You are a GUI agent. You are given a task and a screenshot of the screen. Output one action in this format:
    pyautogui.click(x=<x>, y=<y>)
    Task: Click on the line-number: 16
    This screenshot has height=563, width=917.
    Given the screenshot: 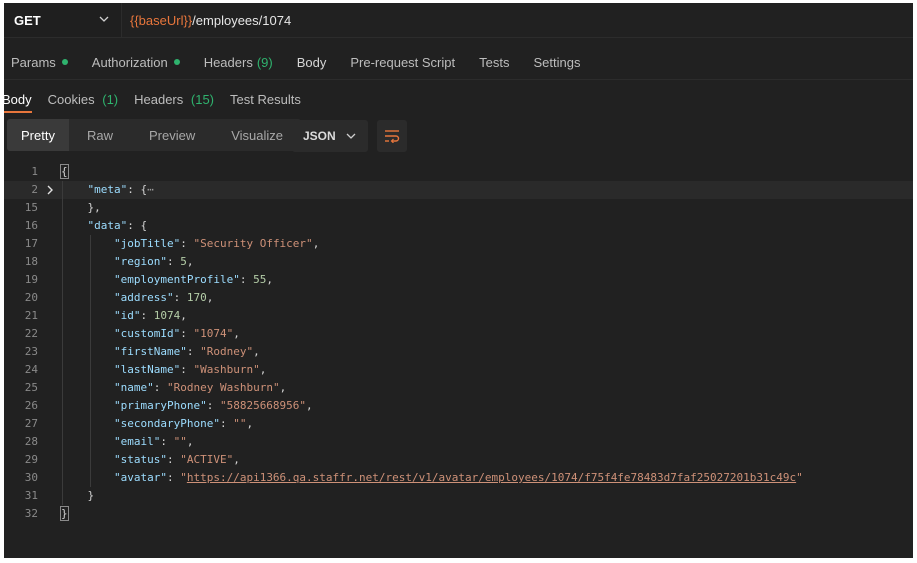 What is the action you would take?
    pyautogui.click(x=31, y=225)
    